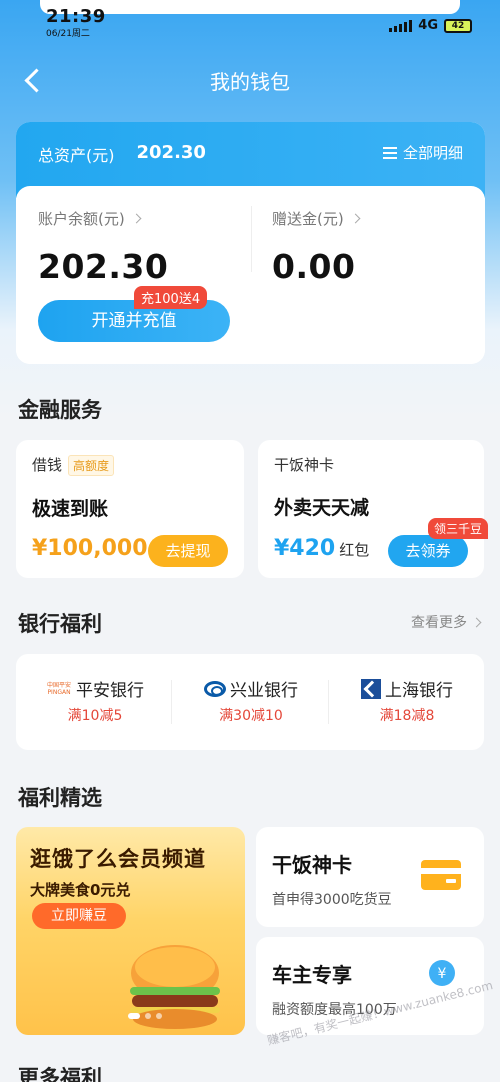 This screenshot has height=1082, width=500. What do you see at coordinates (81, 219) in the screenshot?
I see `balance-label: 账户余额(元)` at bounding box center [81, 219].